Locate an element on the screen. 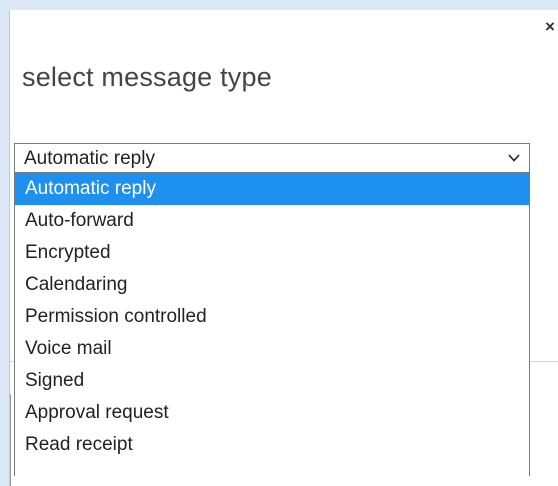 The height and width of the screenshot is (486, 558). option-signed: Signed is located at coordinates (272, 381).